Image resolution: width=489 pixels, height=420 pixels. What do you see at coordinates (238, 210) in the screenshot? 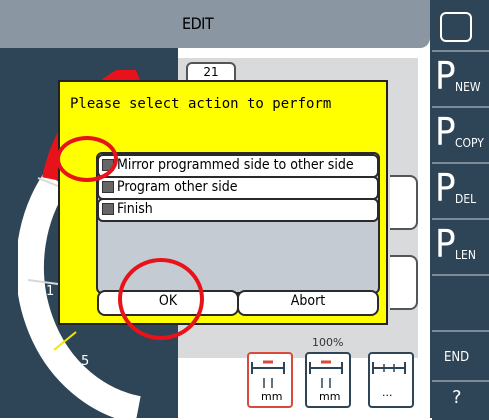
I see `option-finish: Finish` at bounding box center [238, 210].